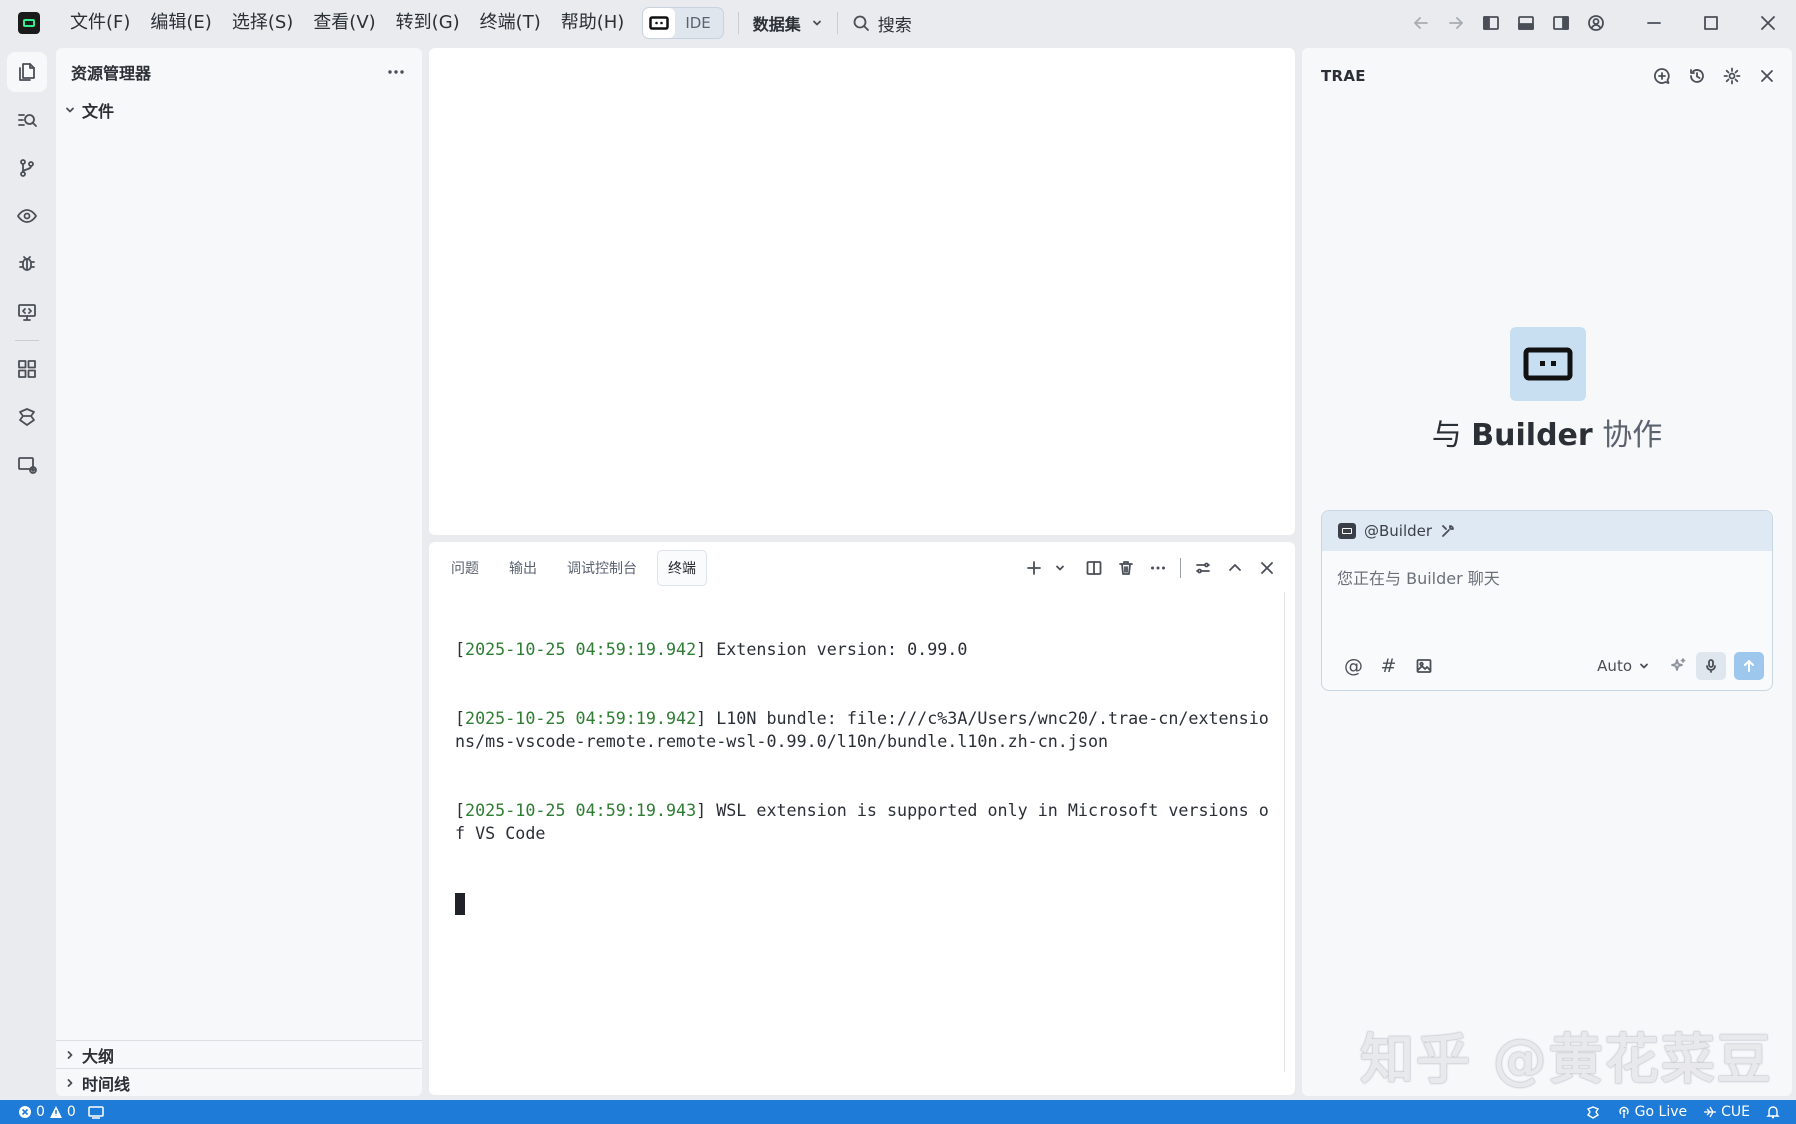 Image resolution: width=1796 pixels, height=1124 pixels. I want to click on agent-mention: @Builder, so click(1398, 531).